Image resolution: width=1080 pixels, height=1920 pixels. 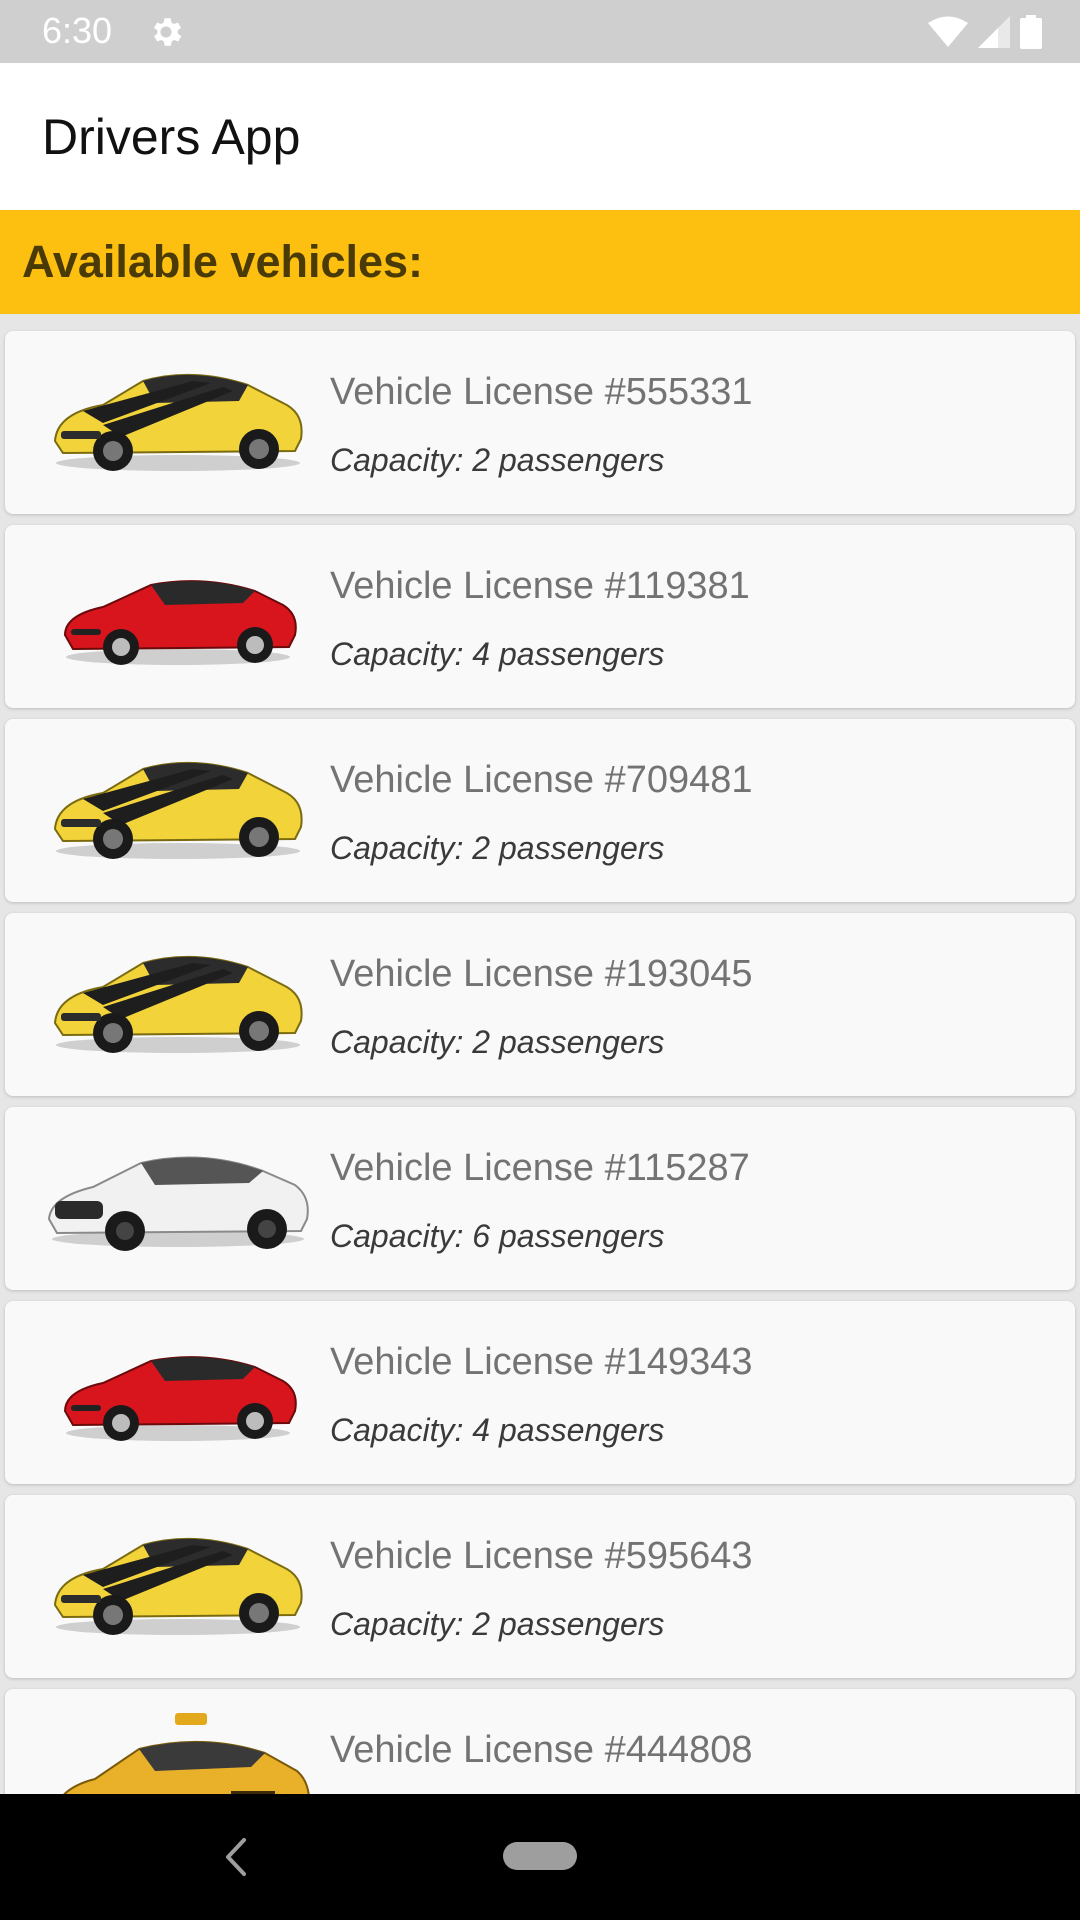 I want to click on vehicle-license: Vehicle License #555331, so click(x=541, y=392).